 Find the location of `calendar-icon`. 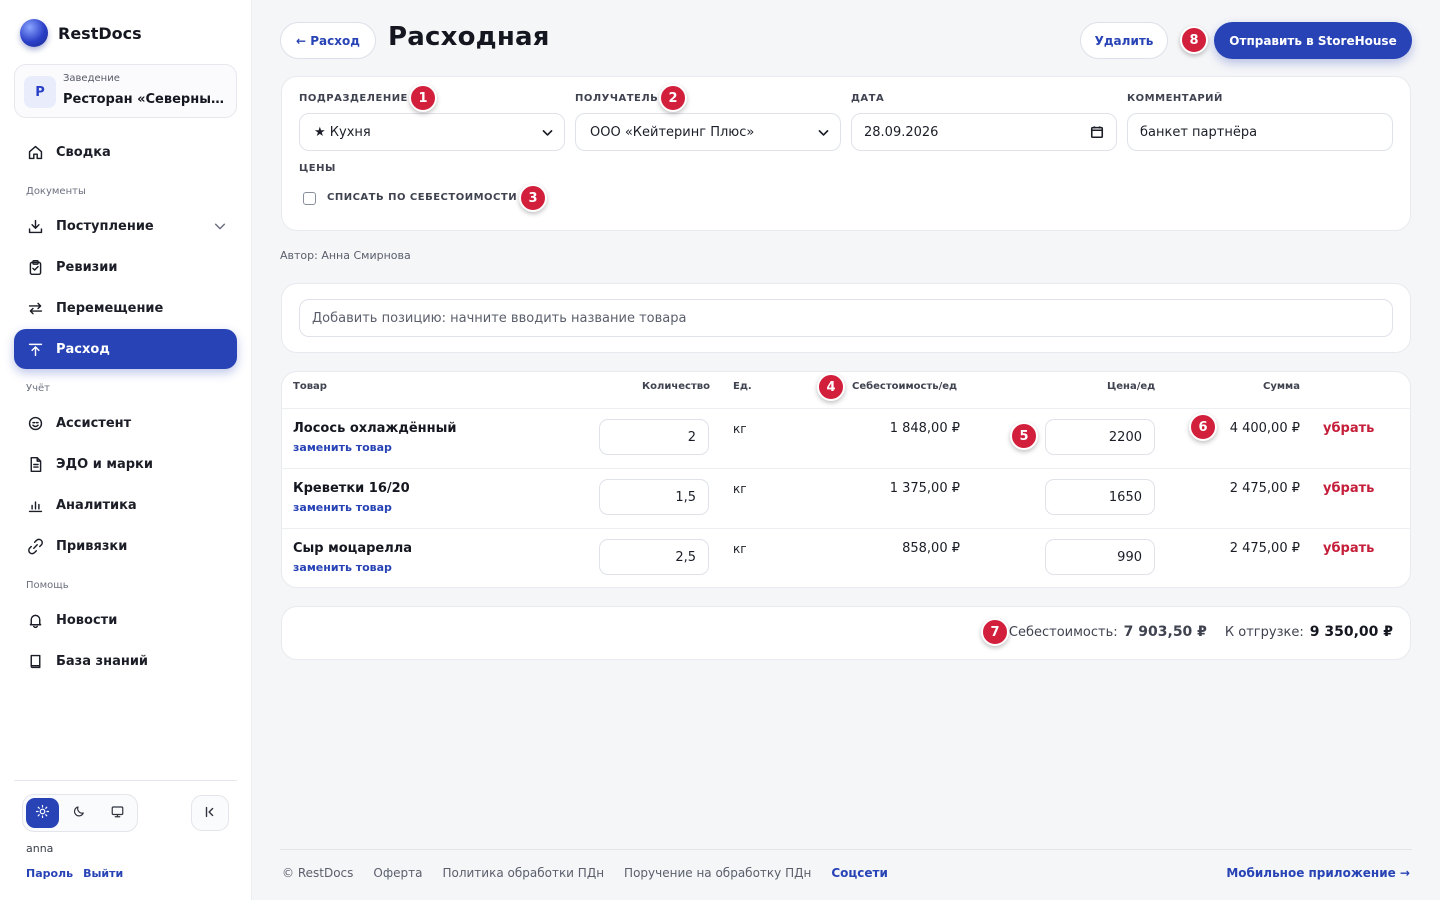

calendar-icon is located at coordinates (1097, 134).